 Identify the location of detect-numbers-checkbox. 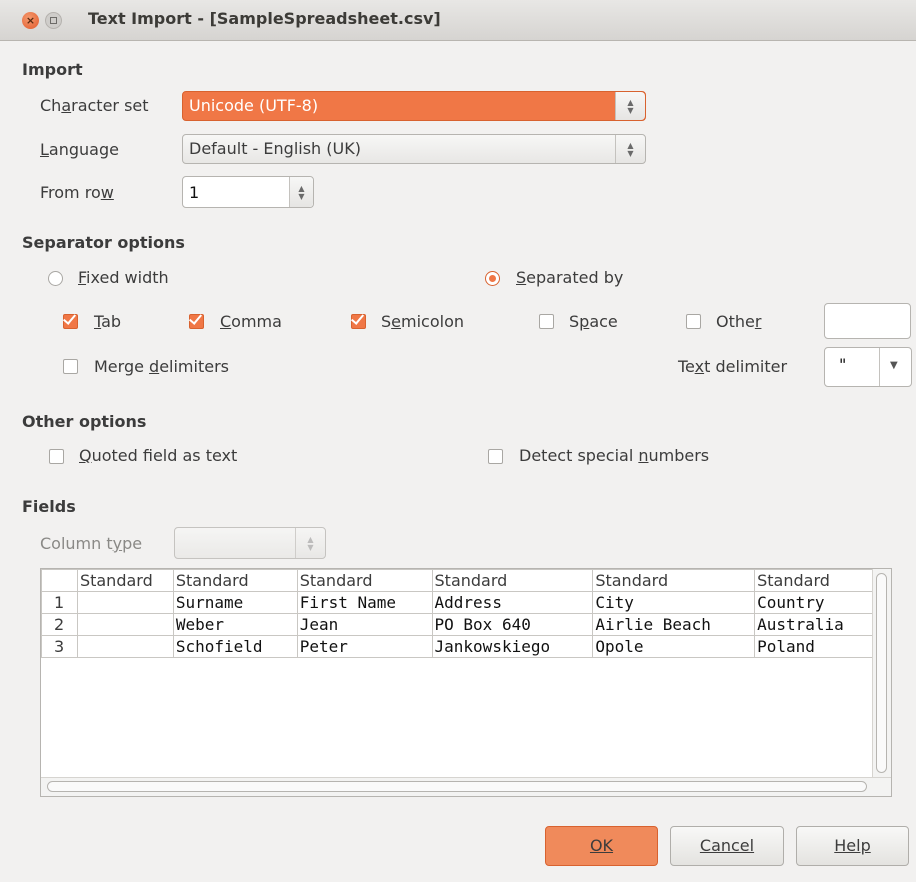
(495, 456).